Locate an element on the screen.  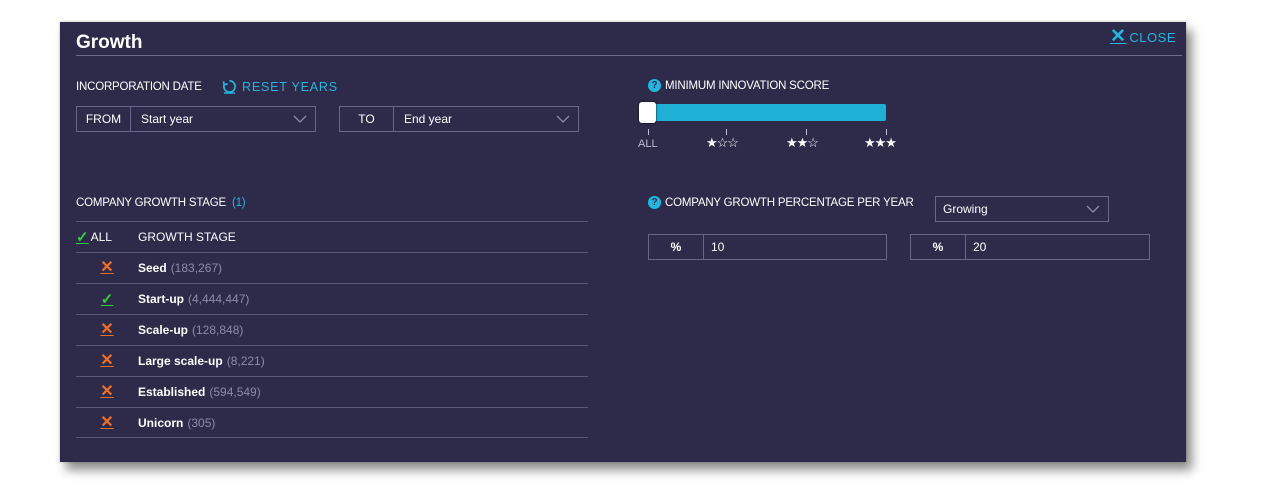
growth-stage-label: COMPANY GROWTH STAGE is located at coordinates (151, 203).